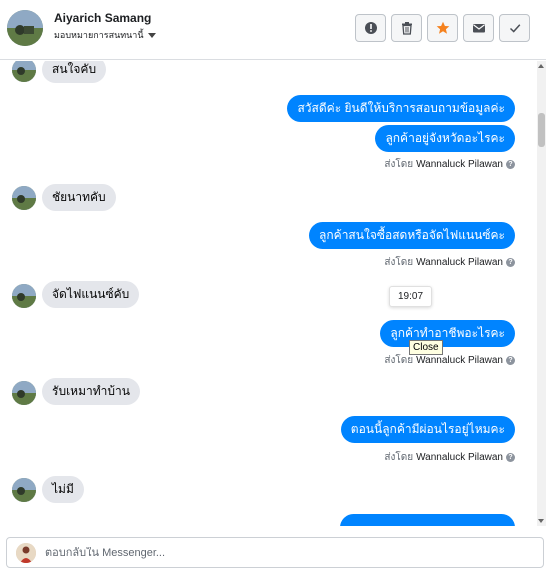 The image size is (546, 568). I want to click on mail-icon, so click(478, 28).